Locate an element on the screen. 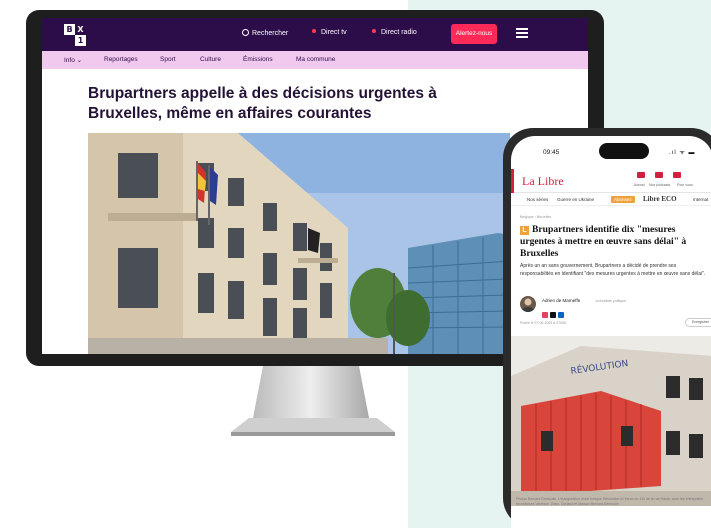 Image resolution: width=711 pixels, height=528 pixels. linkedin-icon is located at coordinates (561, 315).